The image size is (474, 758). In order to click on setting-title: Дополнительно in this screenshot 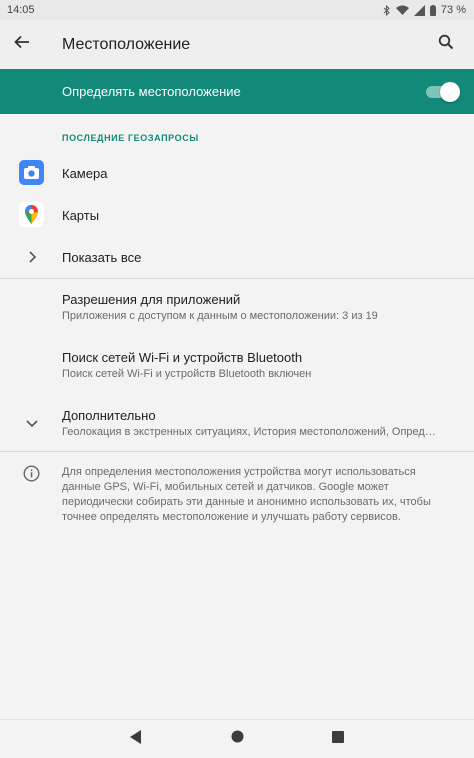, I will do `click(109, 415)`.